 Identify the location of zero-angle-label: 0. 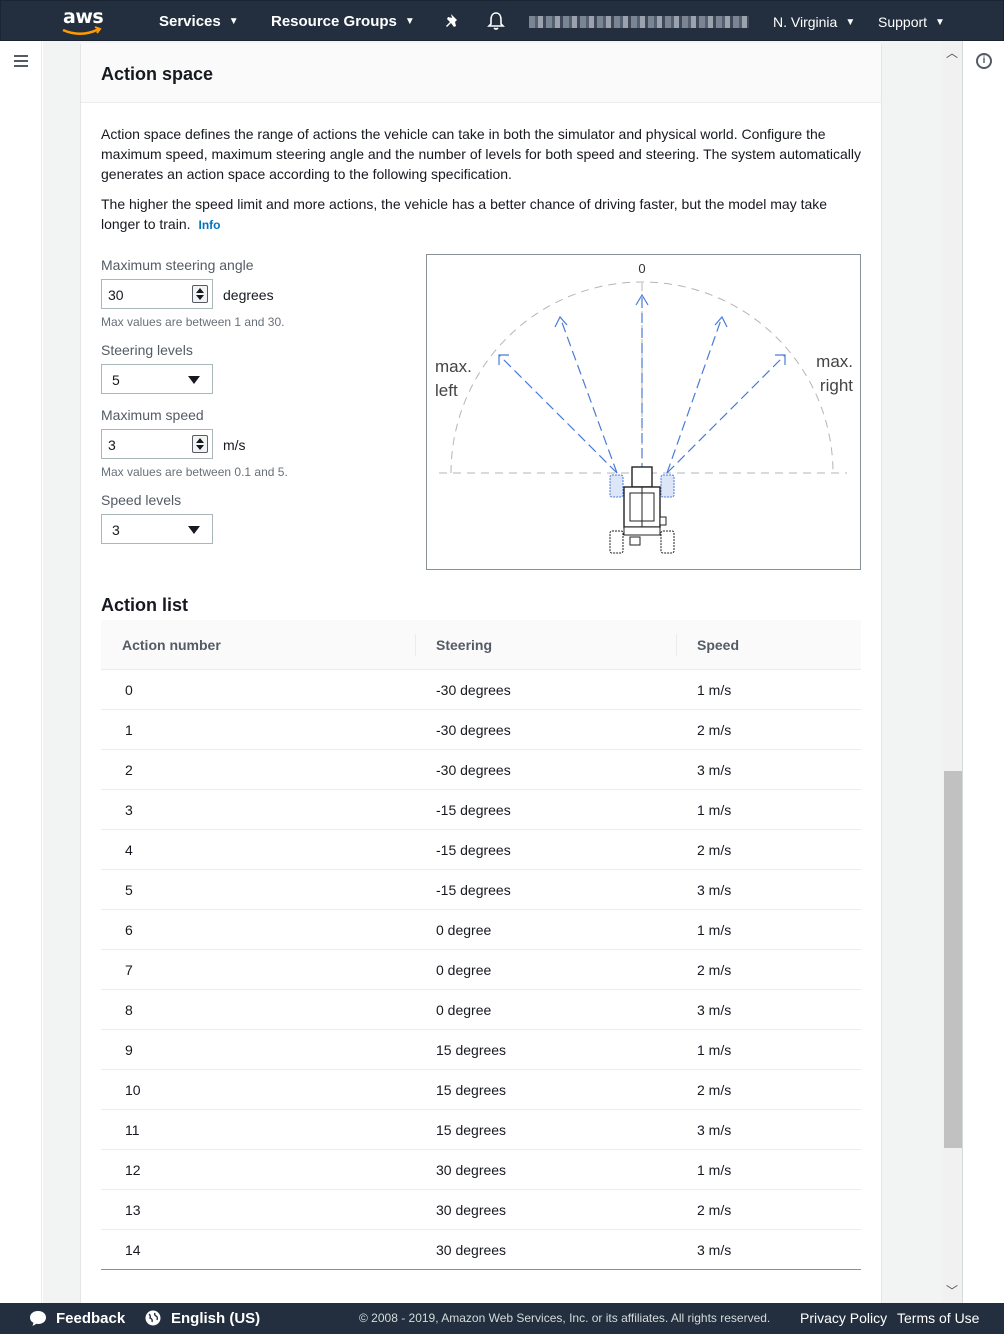
(641, 268).